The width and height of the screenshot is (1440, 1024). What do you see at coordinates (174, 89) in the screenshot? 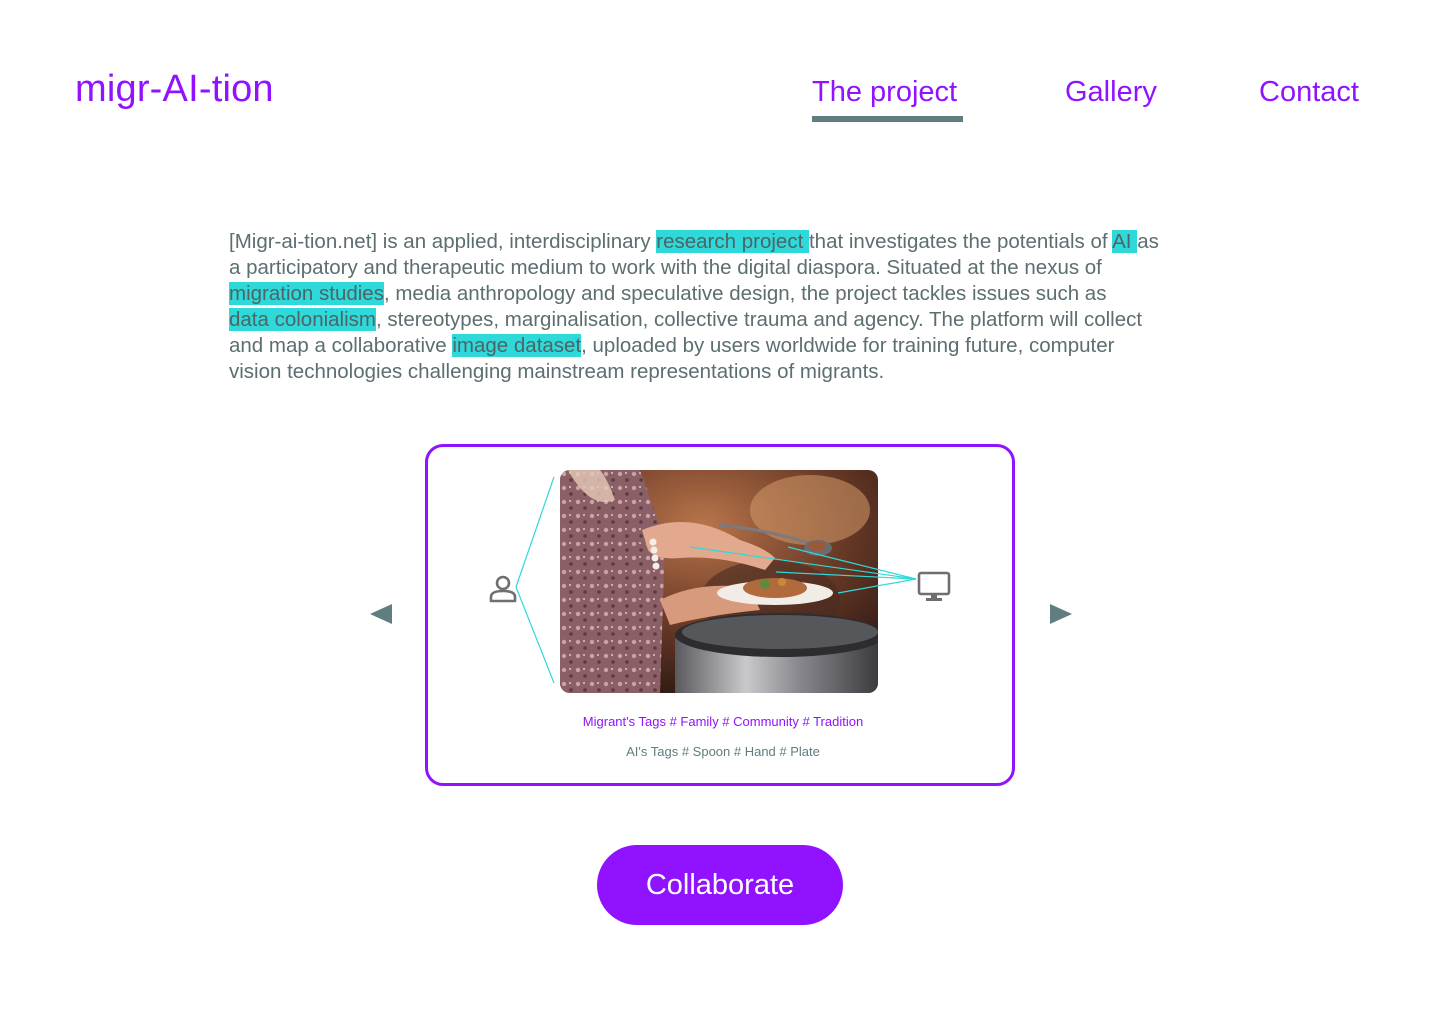
I see `site-logo: migr-AI-tion` at bounding box center [174, 89].